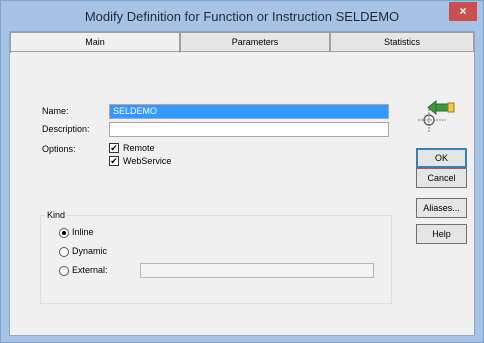 The width and height of the screenshot is (484, 343). I want to click on help-button: Help, so click(441, 234).